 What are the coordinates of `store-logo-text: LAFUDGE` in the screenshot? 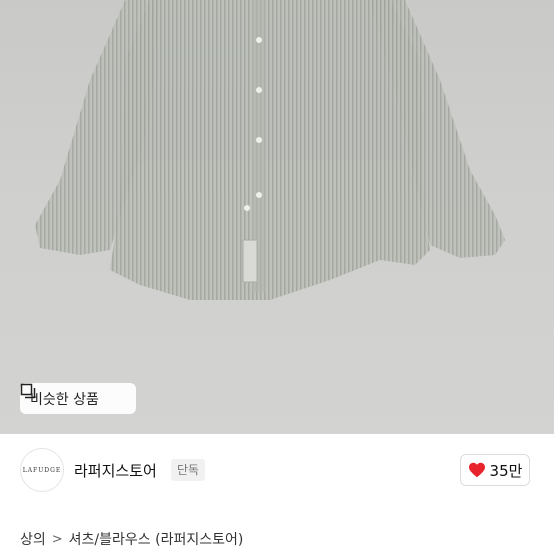 It's located at (42, 470).